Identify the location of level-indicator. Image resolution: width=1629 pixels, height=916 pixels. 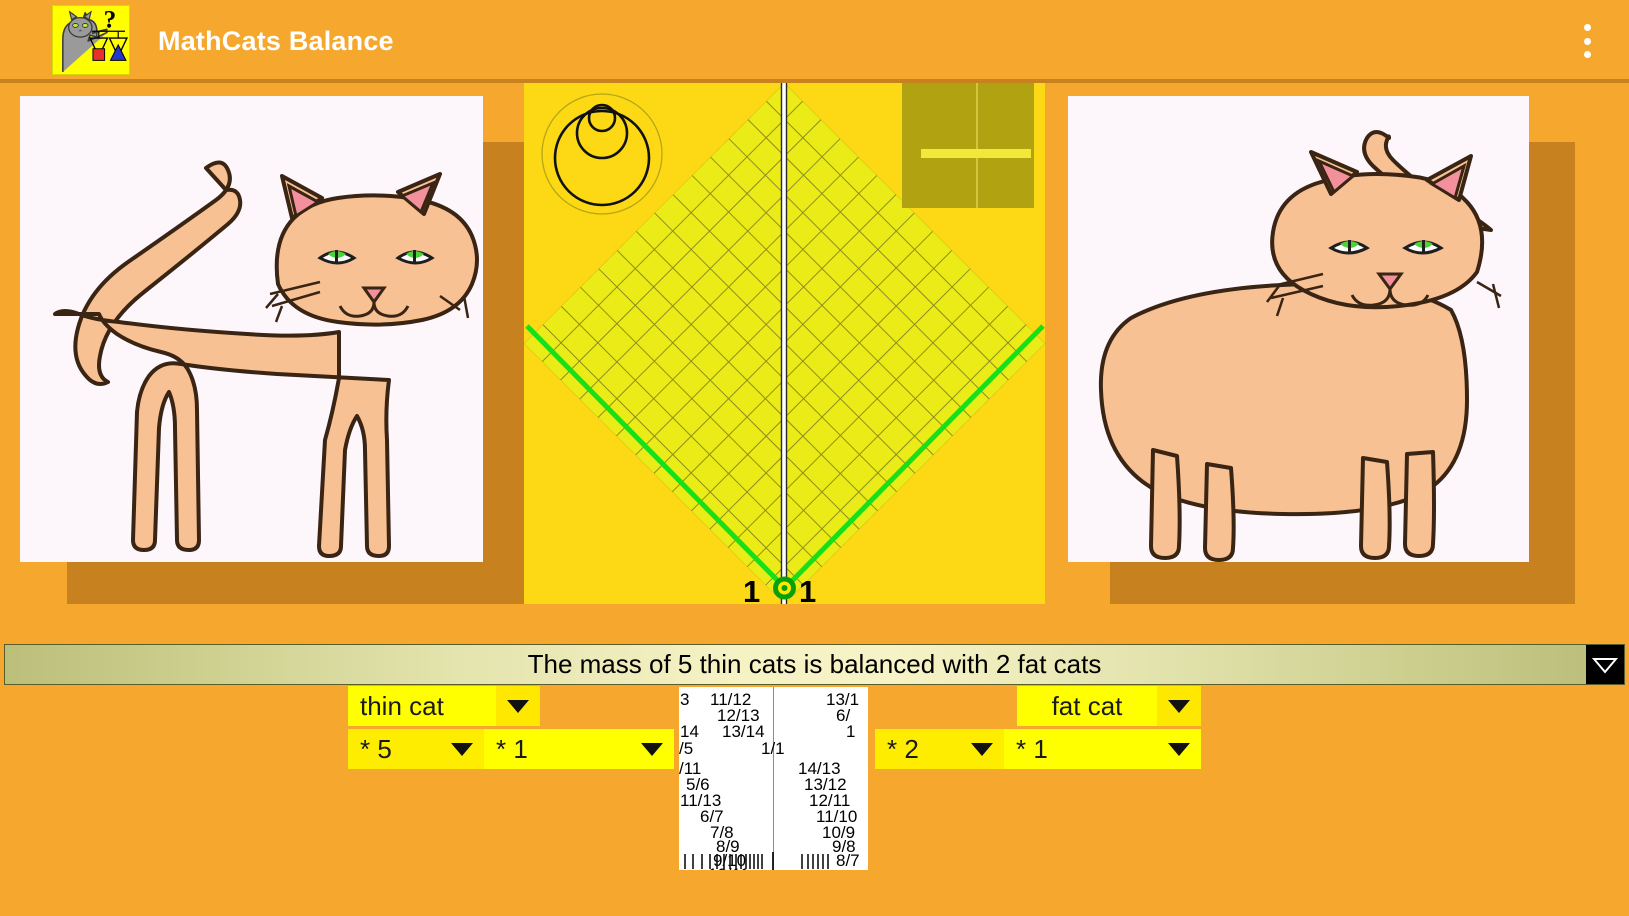
(968, 145).